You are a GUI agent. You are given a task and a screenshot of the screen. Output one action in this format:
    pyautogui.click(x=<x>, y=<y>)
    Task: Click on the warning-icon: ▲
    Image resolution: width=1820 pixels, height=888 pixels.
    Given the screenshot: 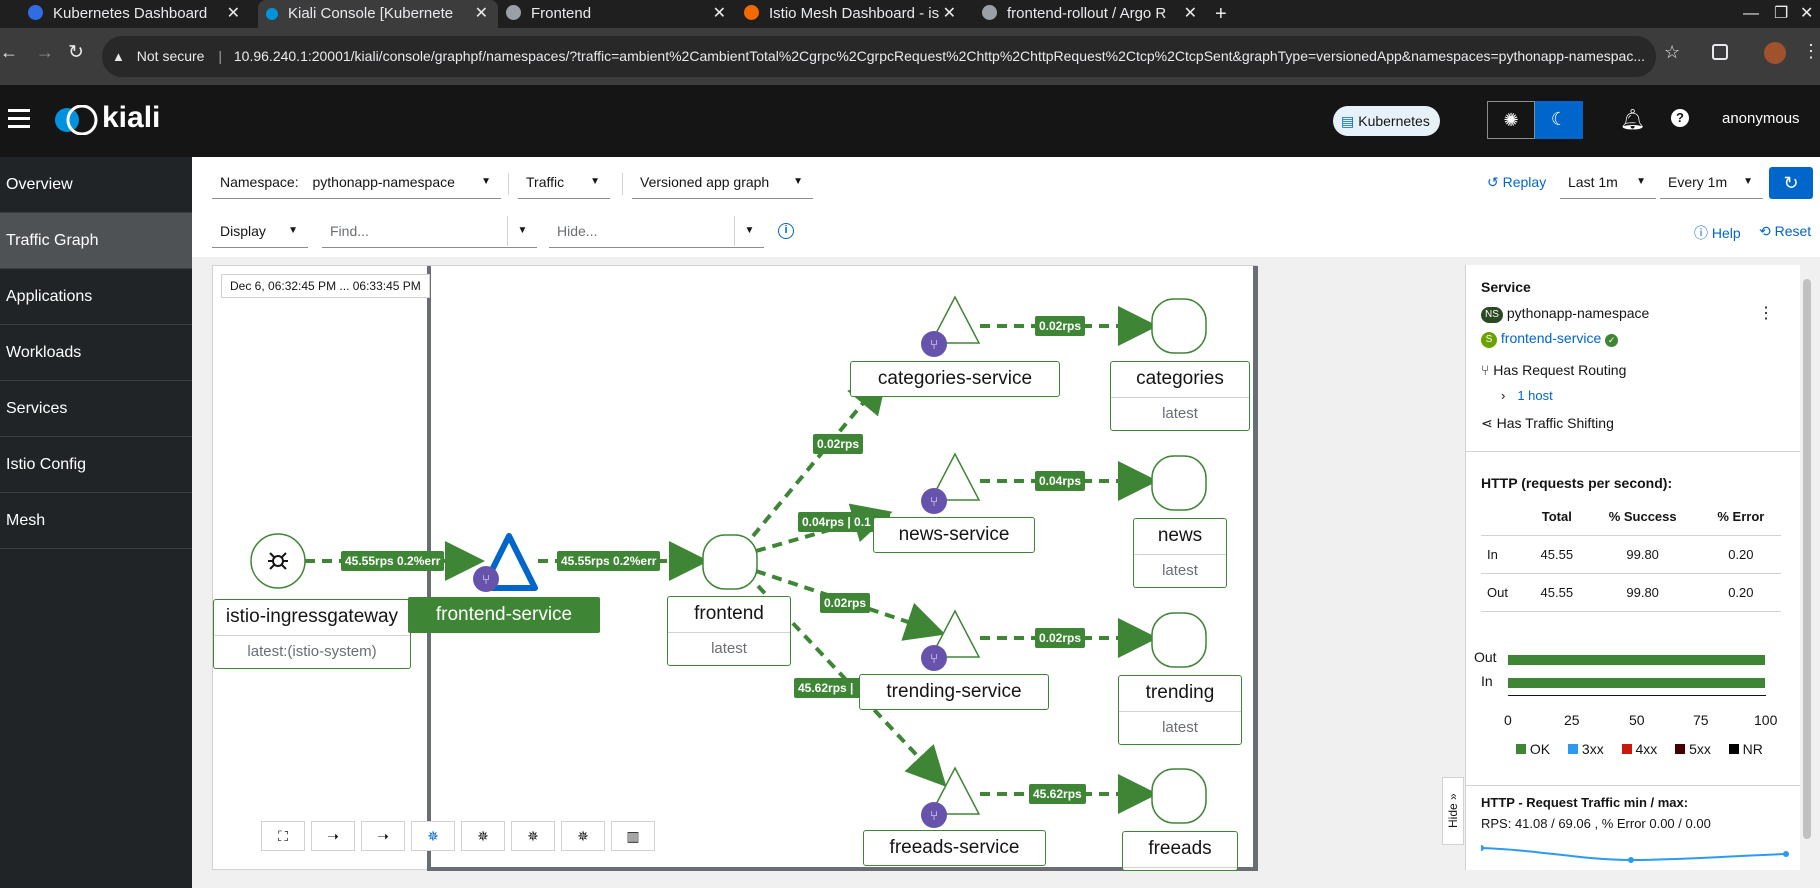 What is the action you would take?
    pyautogui.click(x=118, y=56)
    